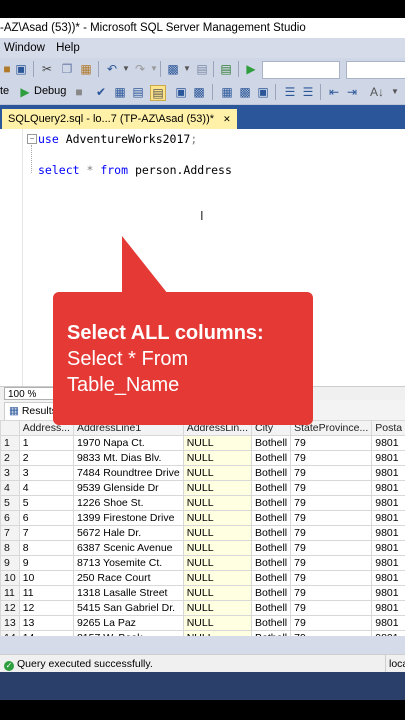  What do you see at coordinates (10, 563) in the screenshot?
I see `row-number: 9` at bounding box center [10, 563].